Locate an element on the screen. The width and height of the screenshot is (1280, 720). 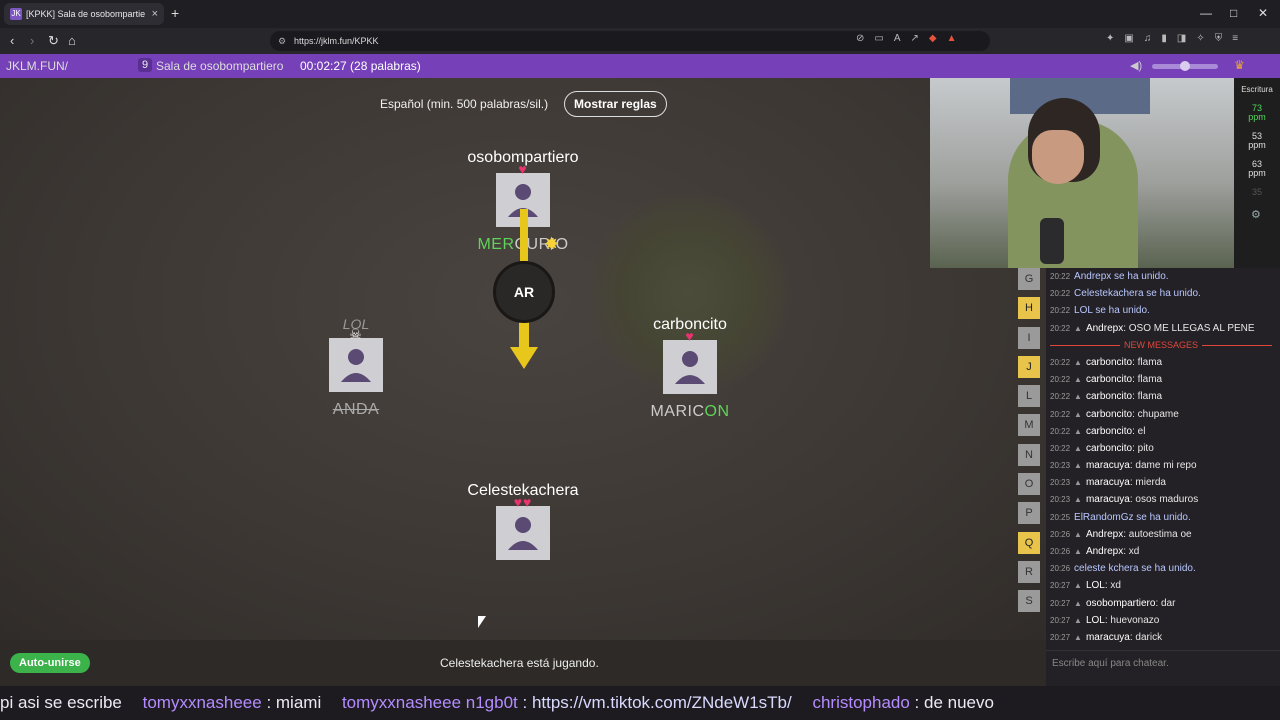
tab-close-icon: × is located at coordinates (155, 14).